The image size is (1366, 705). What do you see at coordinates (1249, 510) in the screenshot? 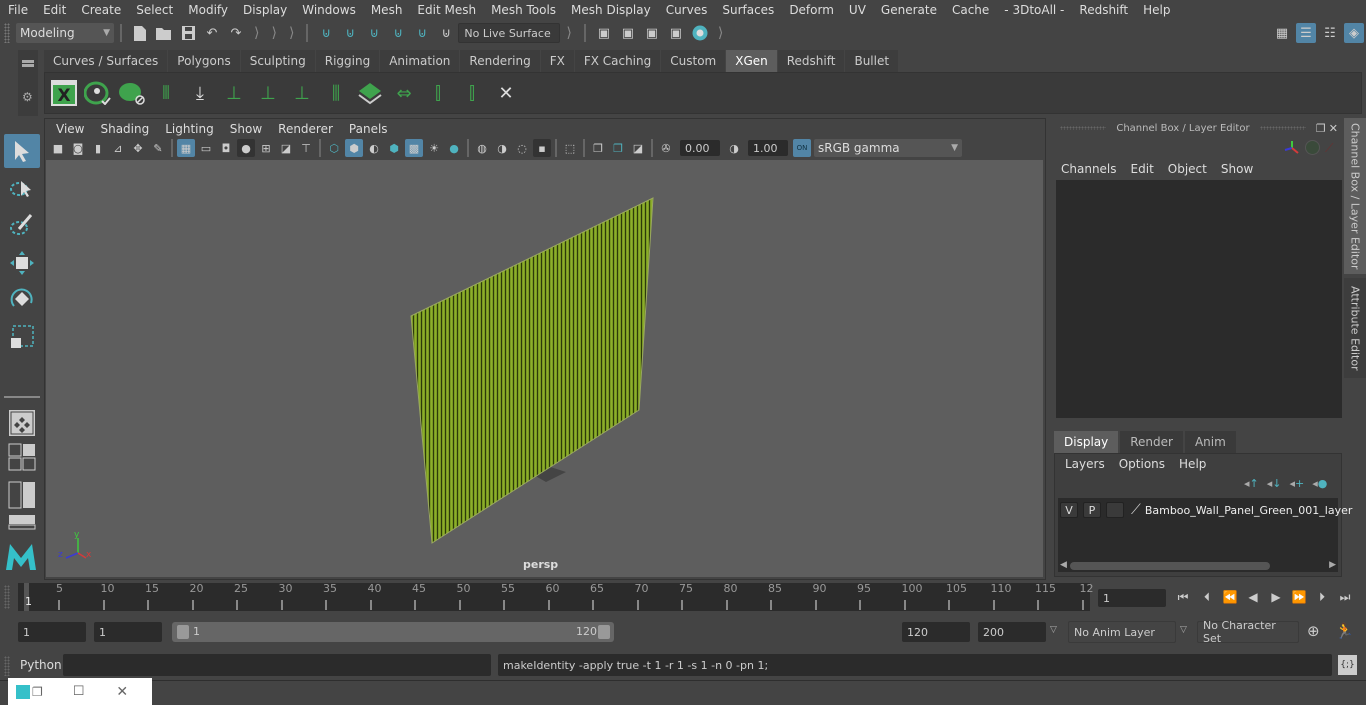
I see `layer-name: Bamboo_Wall_Panel_Green_001_layer` at bounding box center [1249, 510].